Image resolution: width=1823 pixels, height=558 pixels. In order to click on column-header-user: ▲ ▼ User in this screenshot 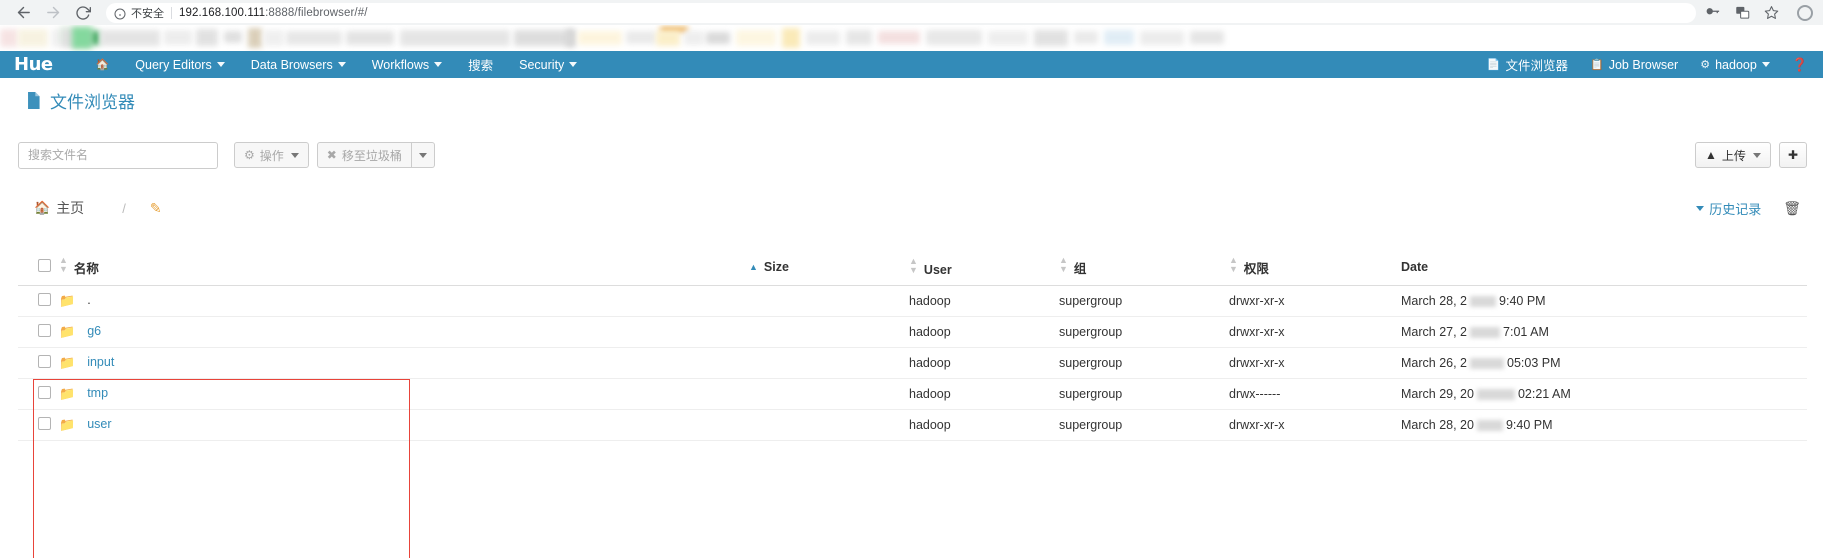, I will do `click(980, 268)`.